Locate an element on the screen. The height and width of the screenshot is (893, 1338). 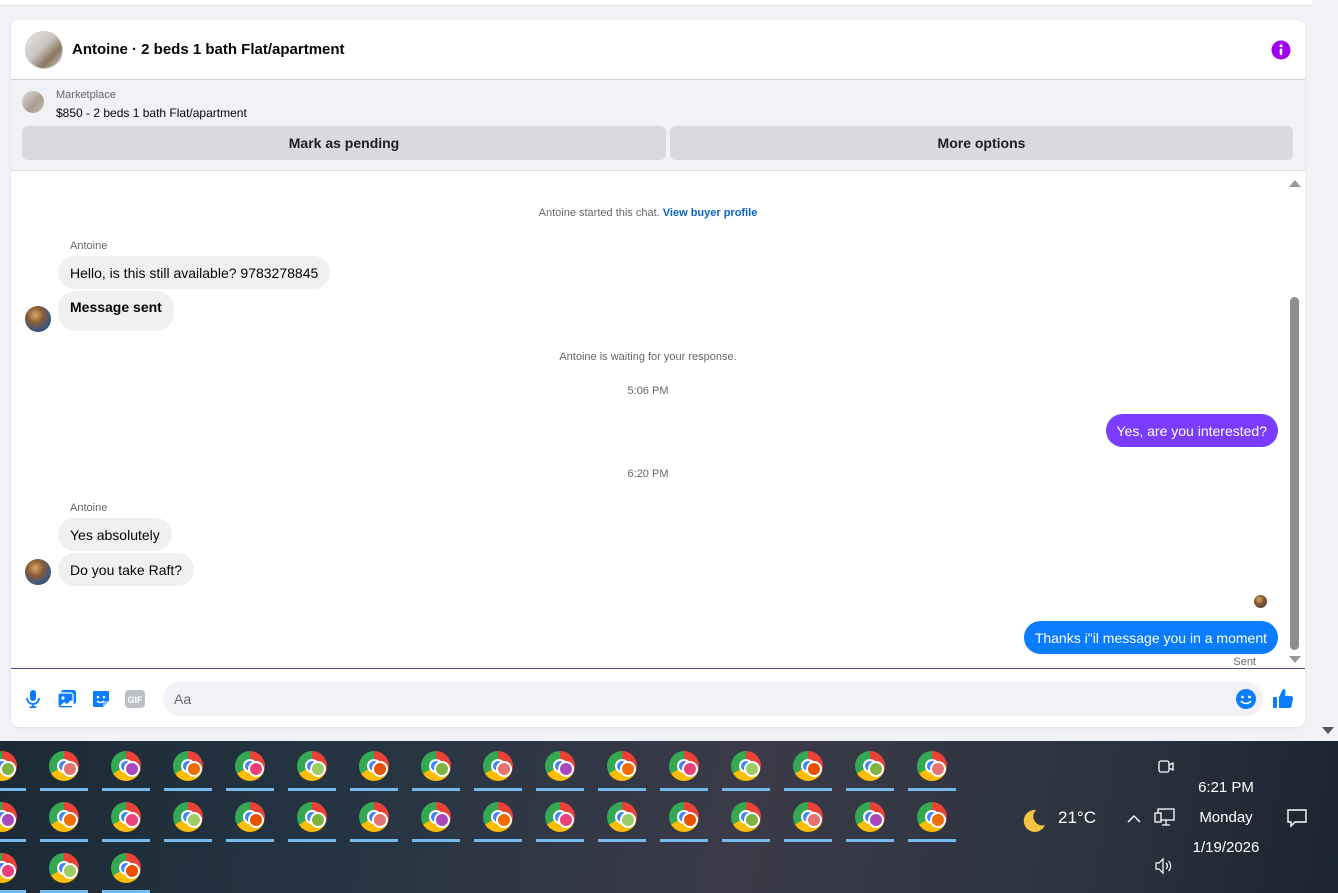
timestamp: 5:06 PM is located at coordinates (648, 391).